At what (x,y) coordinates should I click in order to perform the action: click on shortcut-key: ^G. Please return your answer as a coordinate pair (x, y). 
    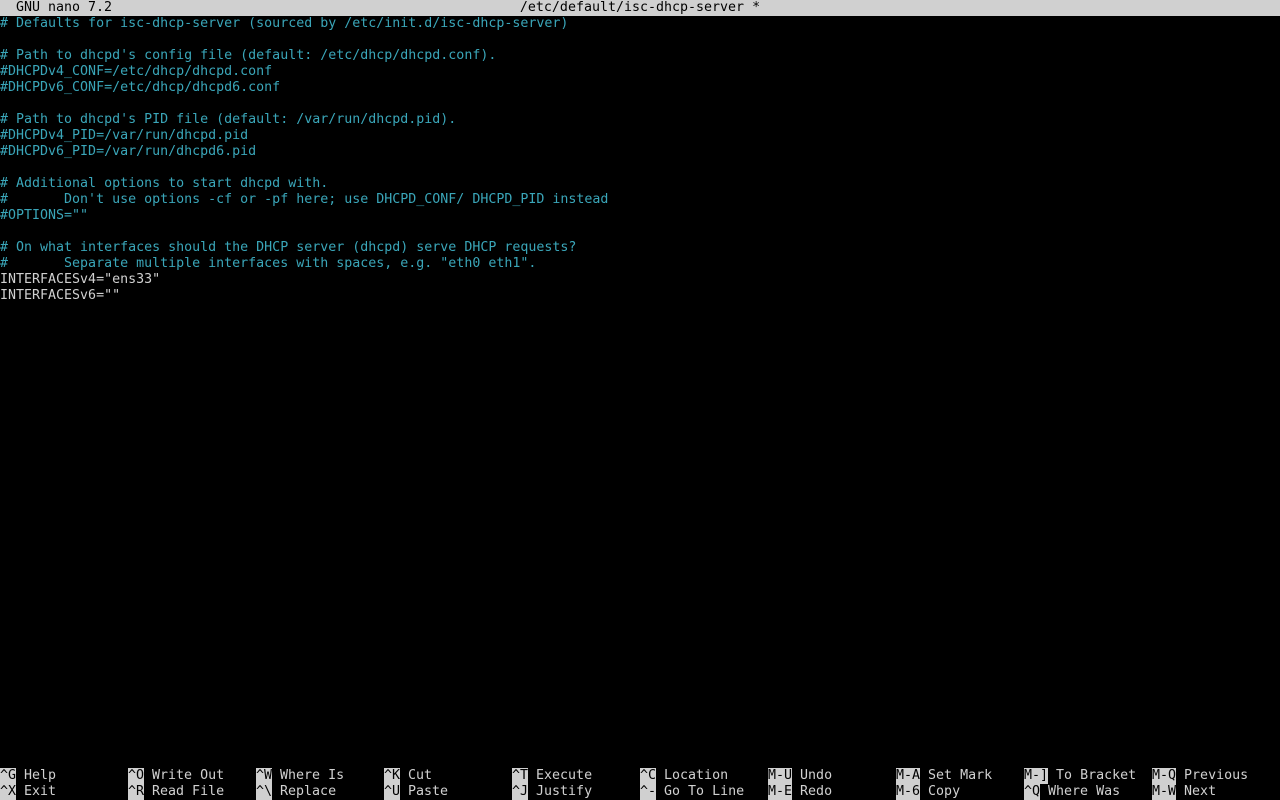
    Looking at the image, I should click on (8, 776).